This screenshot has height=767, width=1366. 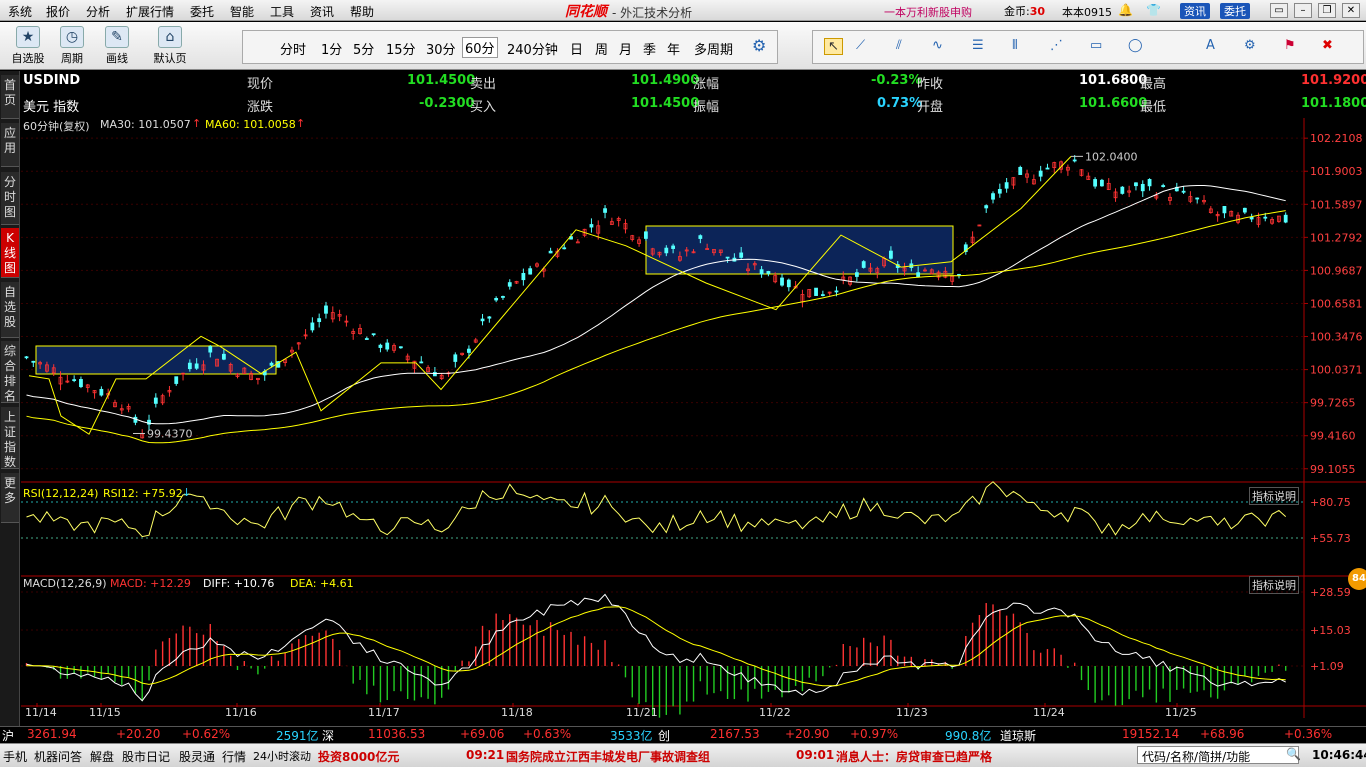 What do you see at coordinates (10, 310) in the screenshot?
I see `sidebar-tab-watchlist: 自选股` at bounding box center [10, 310].